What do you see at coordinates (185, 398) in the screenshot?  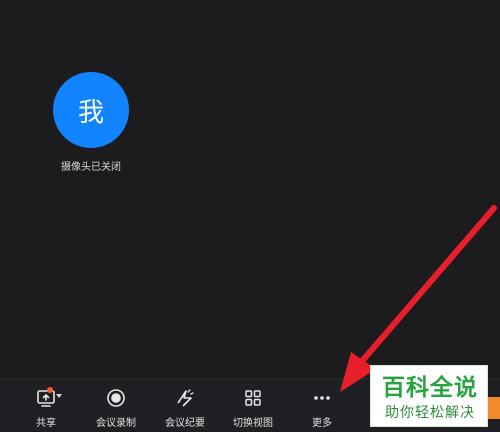 I see `meeting-notes-icon` at bounding box center [185, 398].